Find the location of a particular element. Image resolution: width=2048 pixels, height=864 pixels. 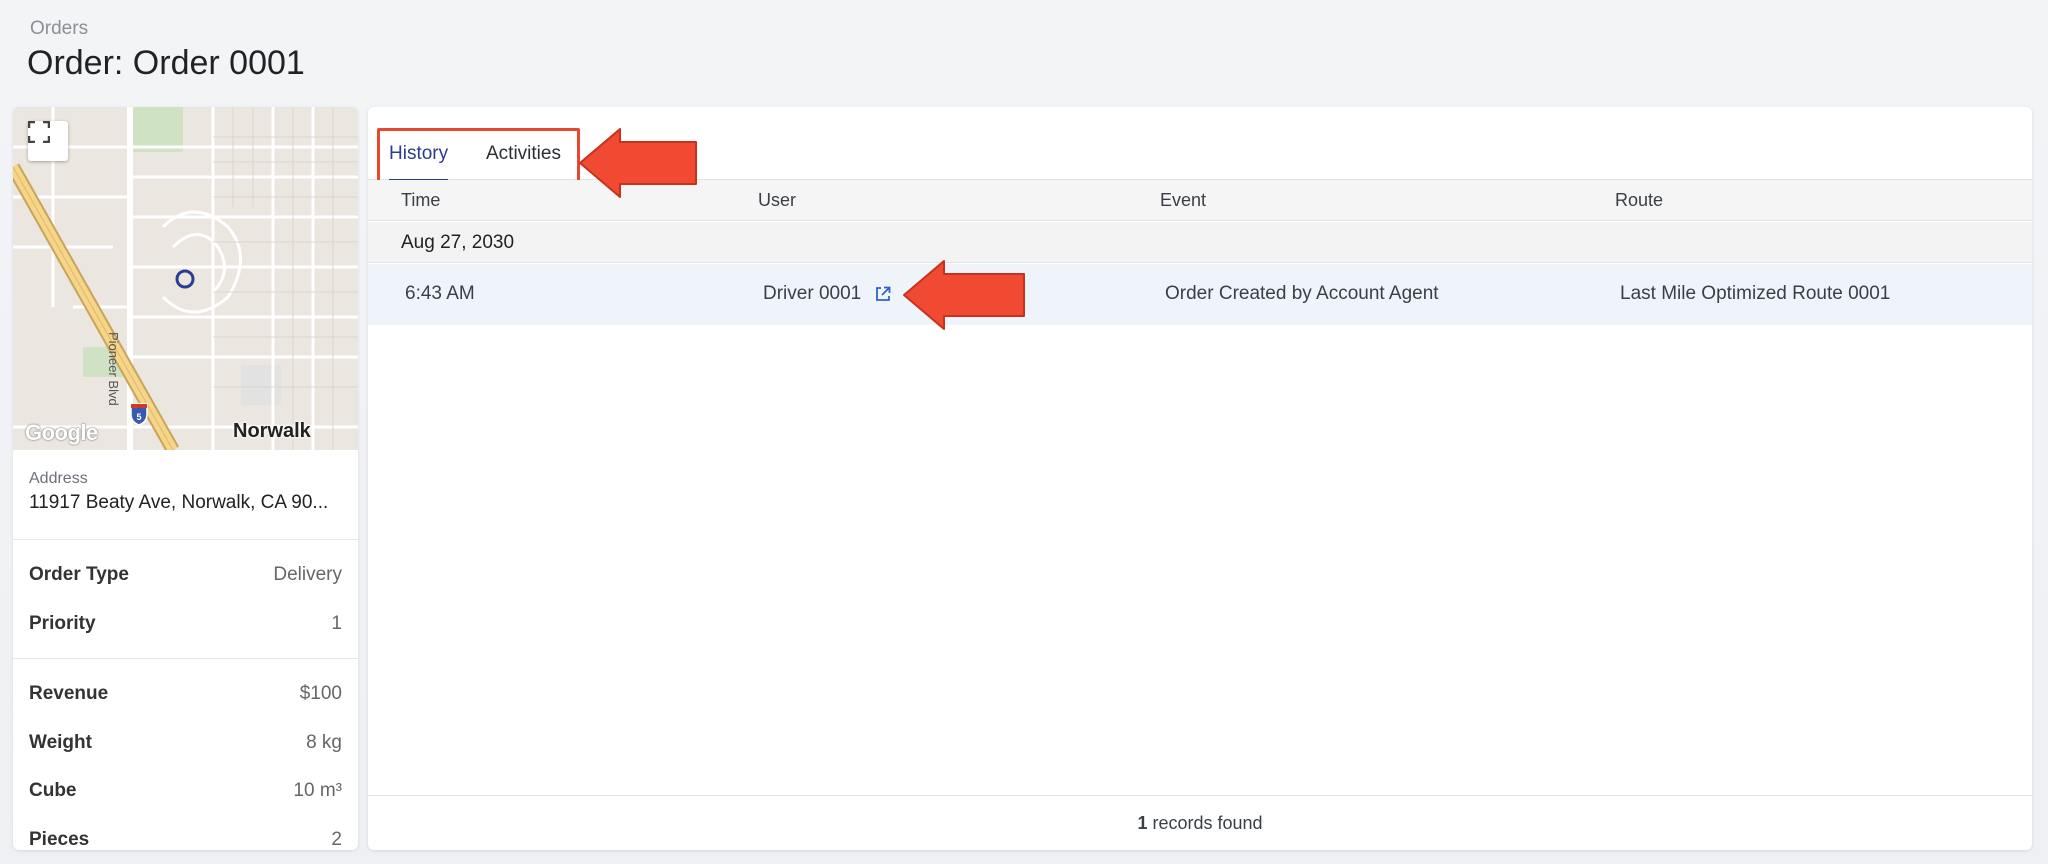

fullscreen-button is located at coordinates (48, 141).